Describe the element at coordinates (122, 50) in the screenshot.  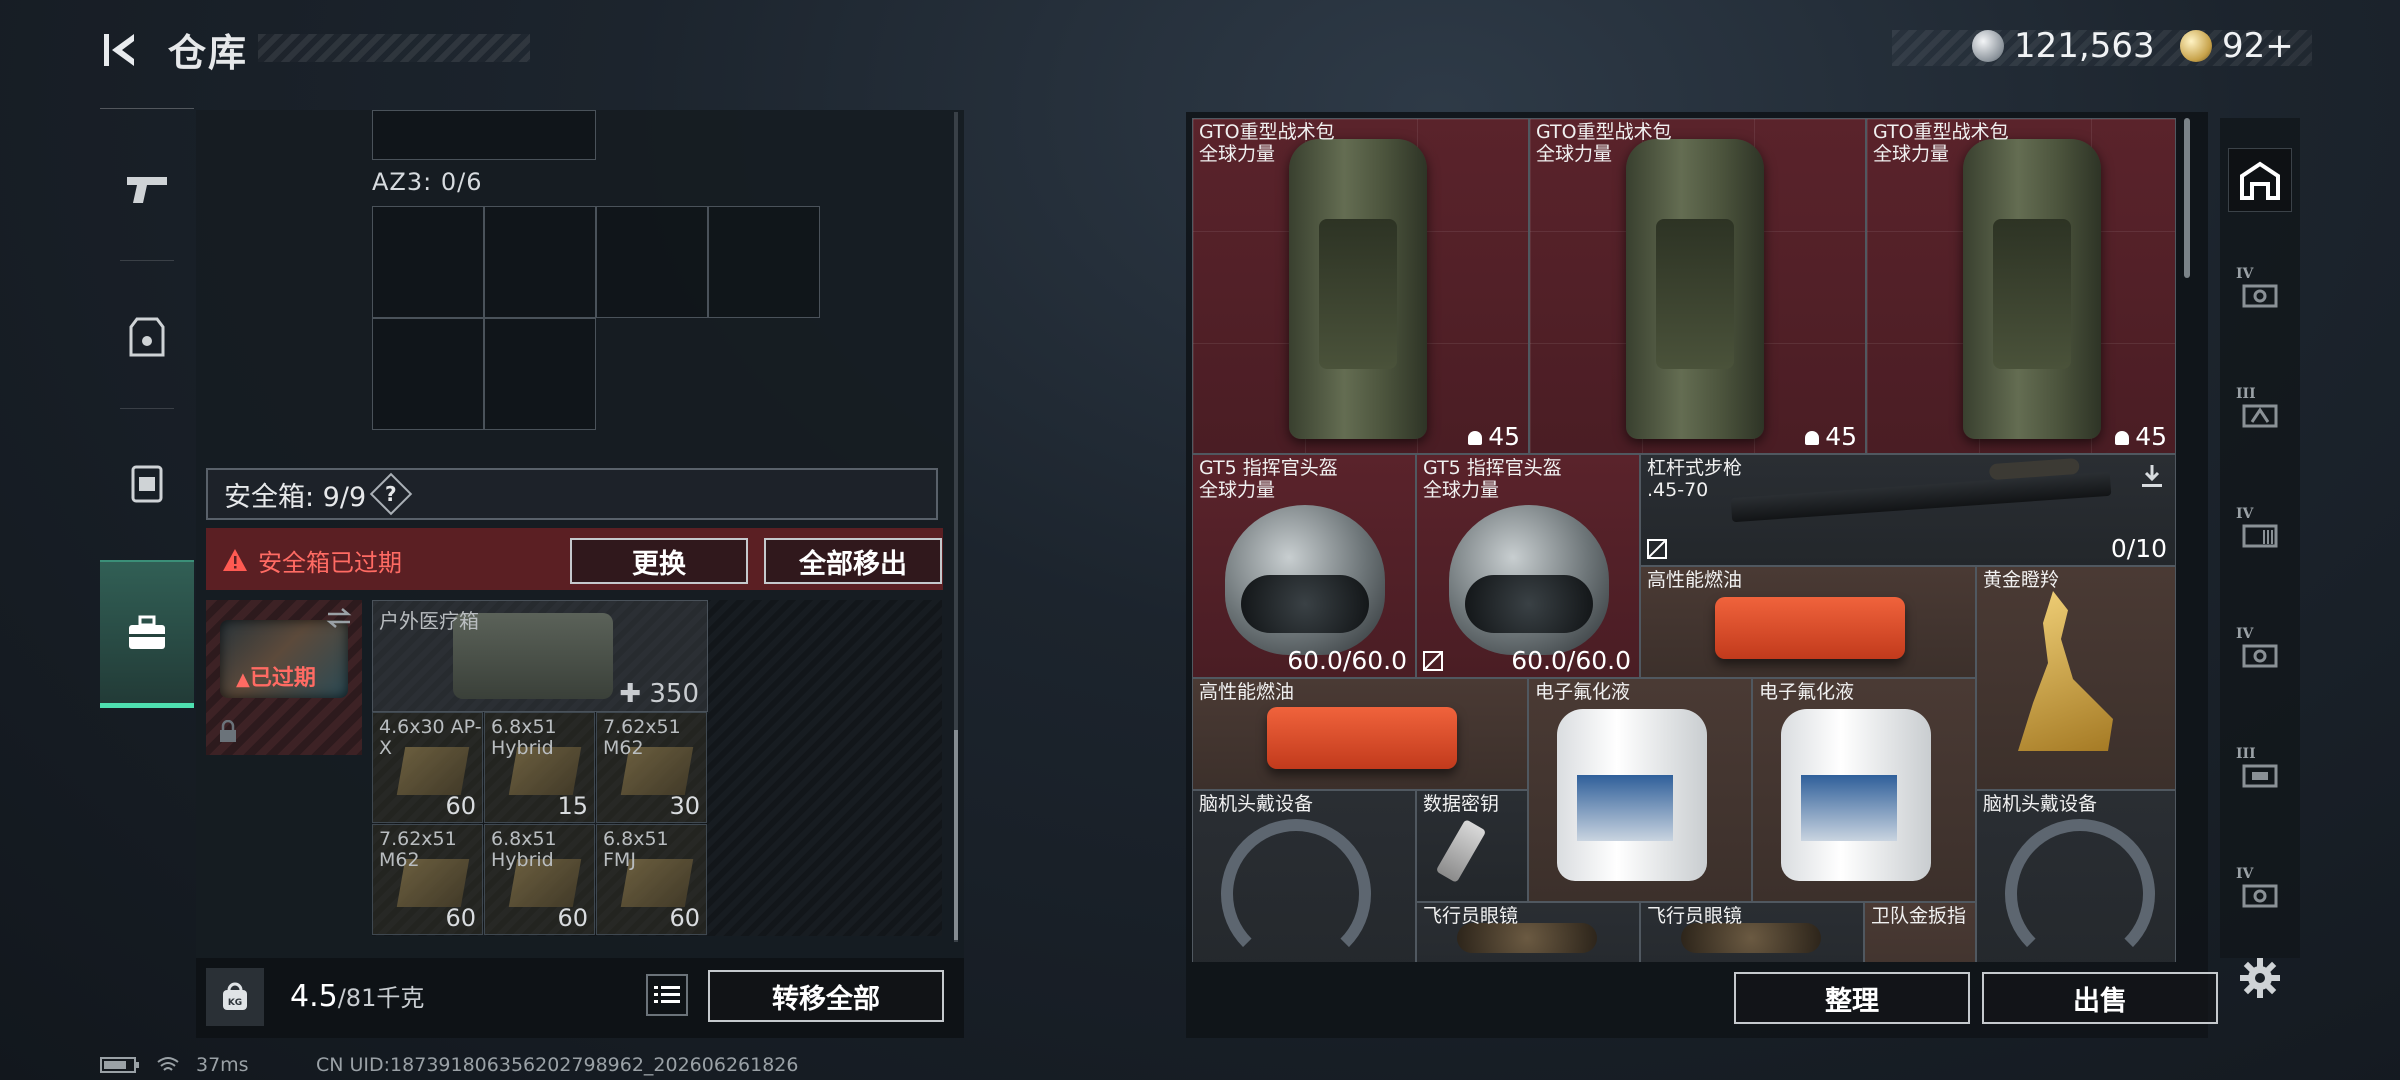
I see `back-arrow-icon` at that location.